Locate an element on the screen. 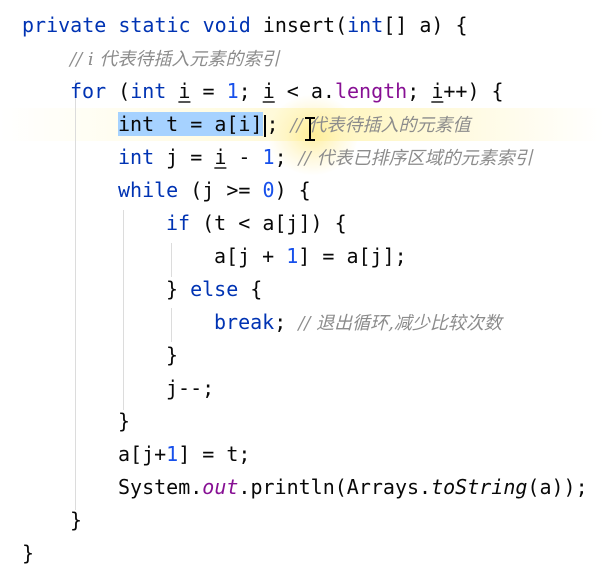  code-line-9: } else { is located at coordinates (302, 289).